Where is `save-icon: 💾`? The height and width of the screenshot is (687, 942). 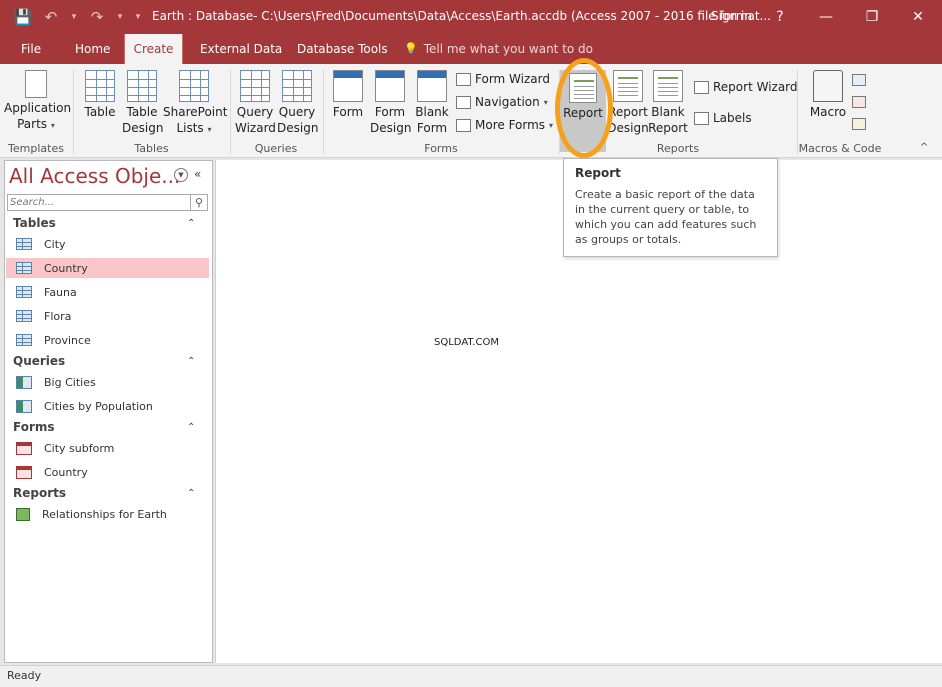 save-icon: 💾 is located at coordinates (23, 17).